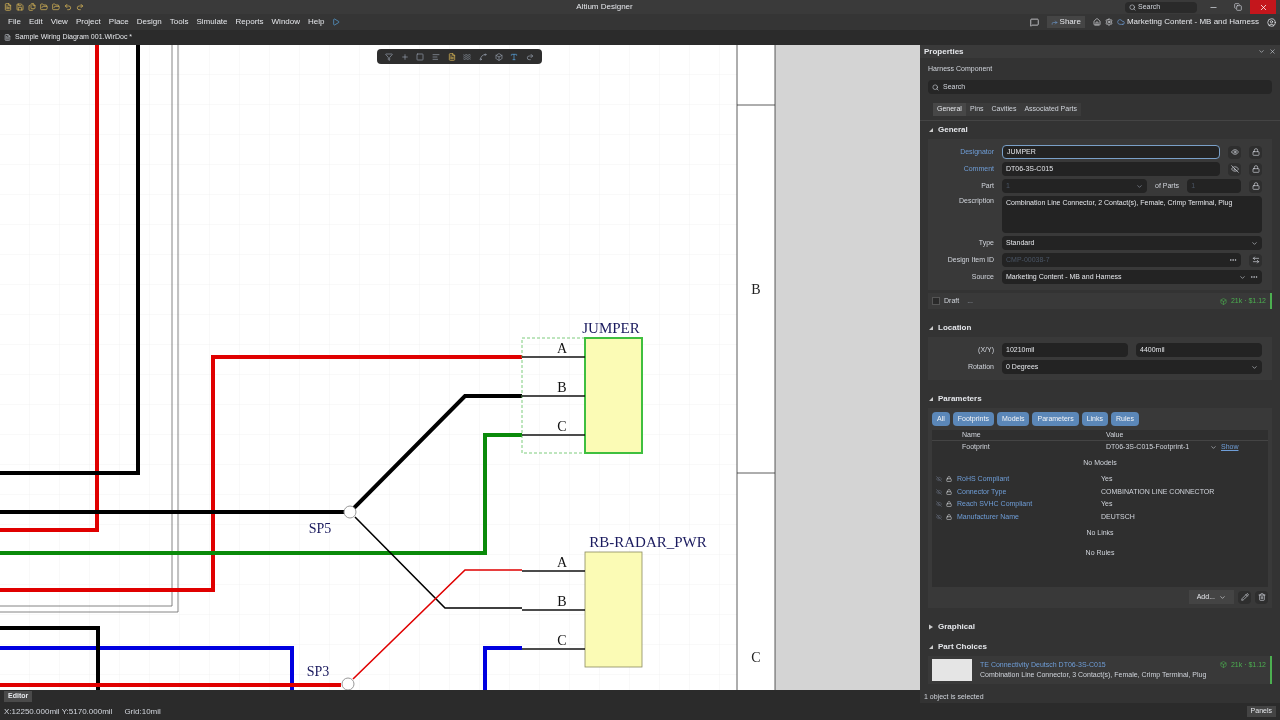  I want to click on panel-menu-icon, so click(1261, 51).